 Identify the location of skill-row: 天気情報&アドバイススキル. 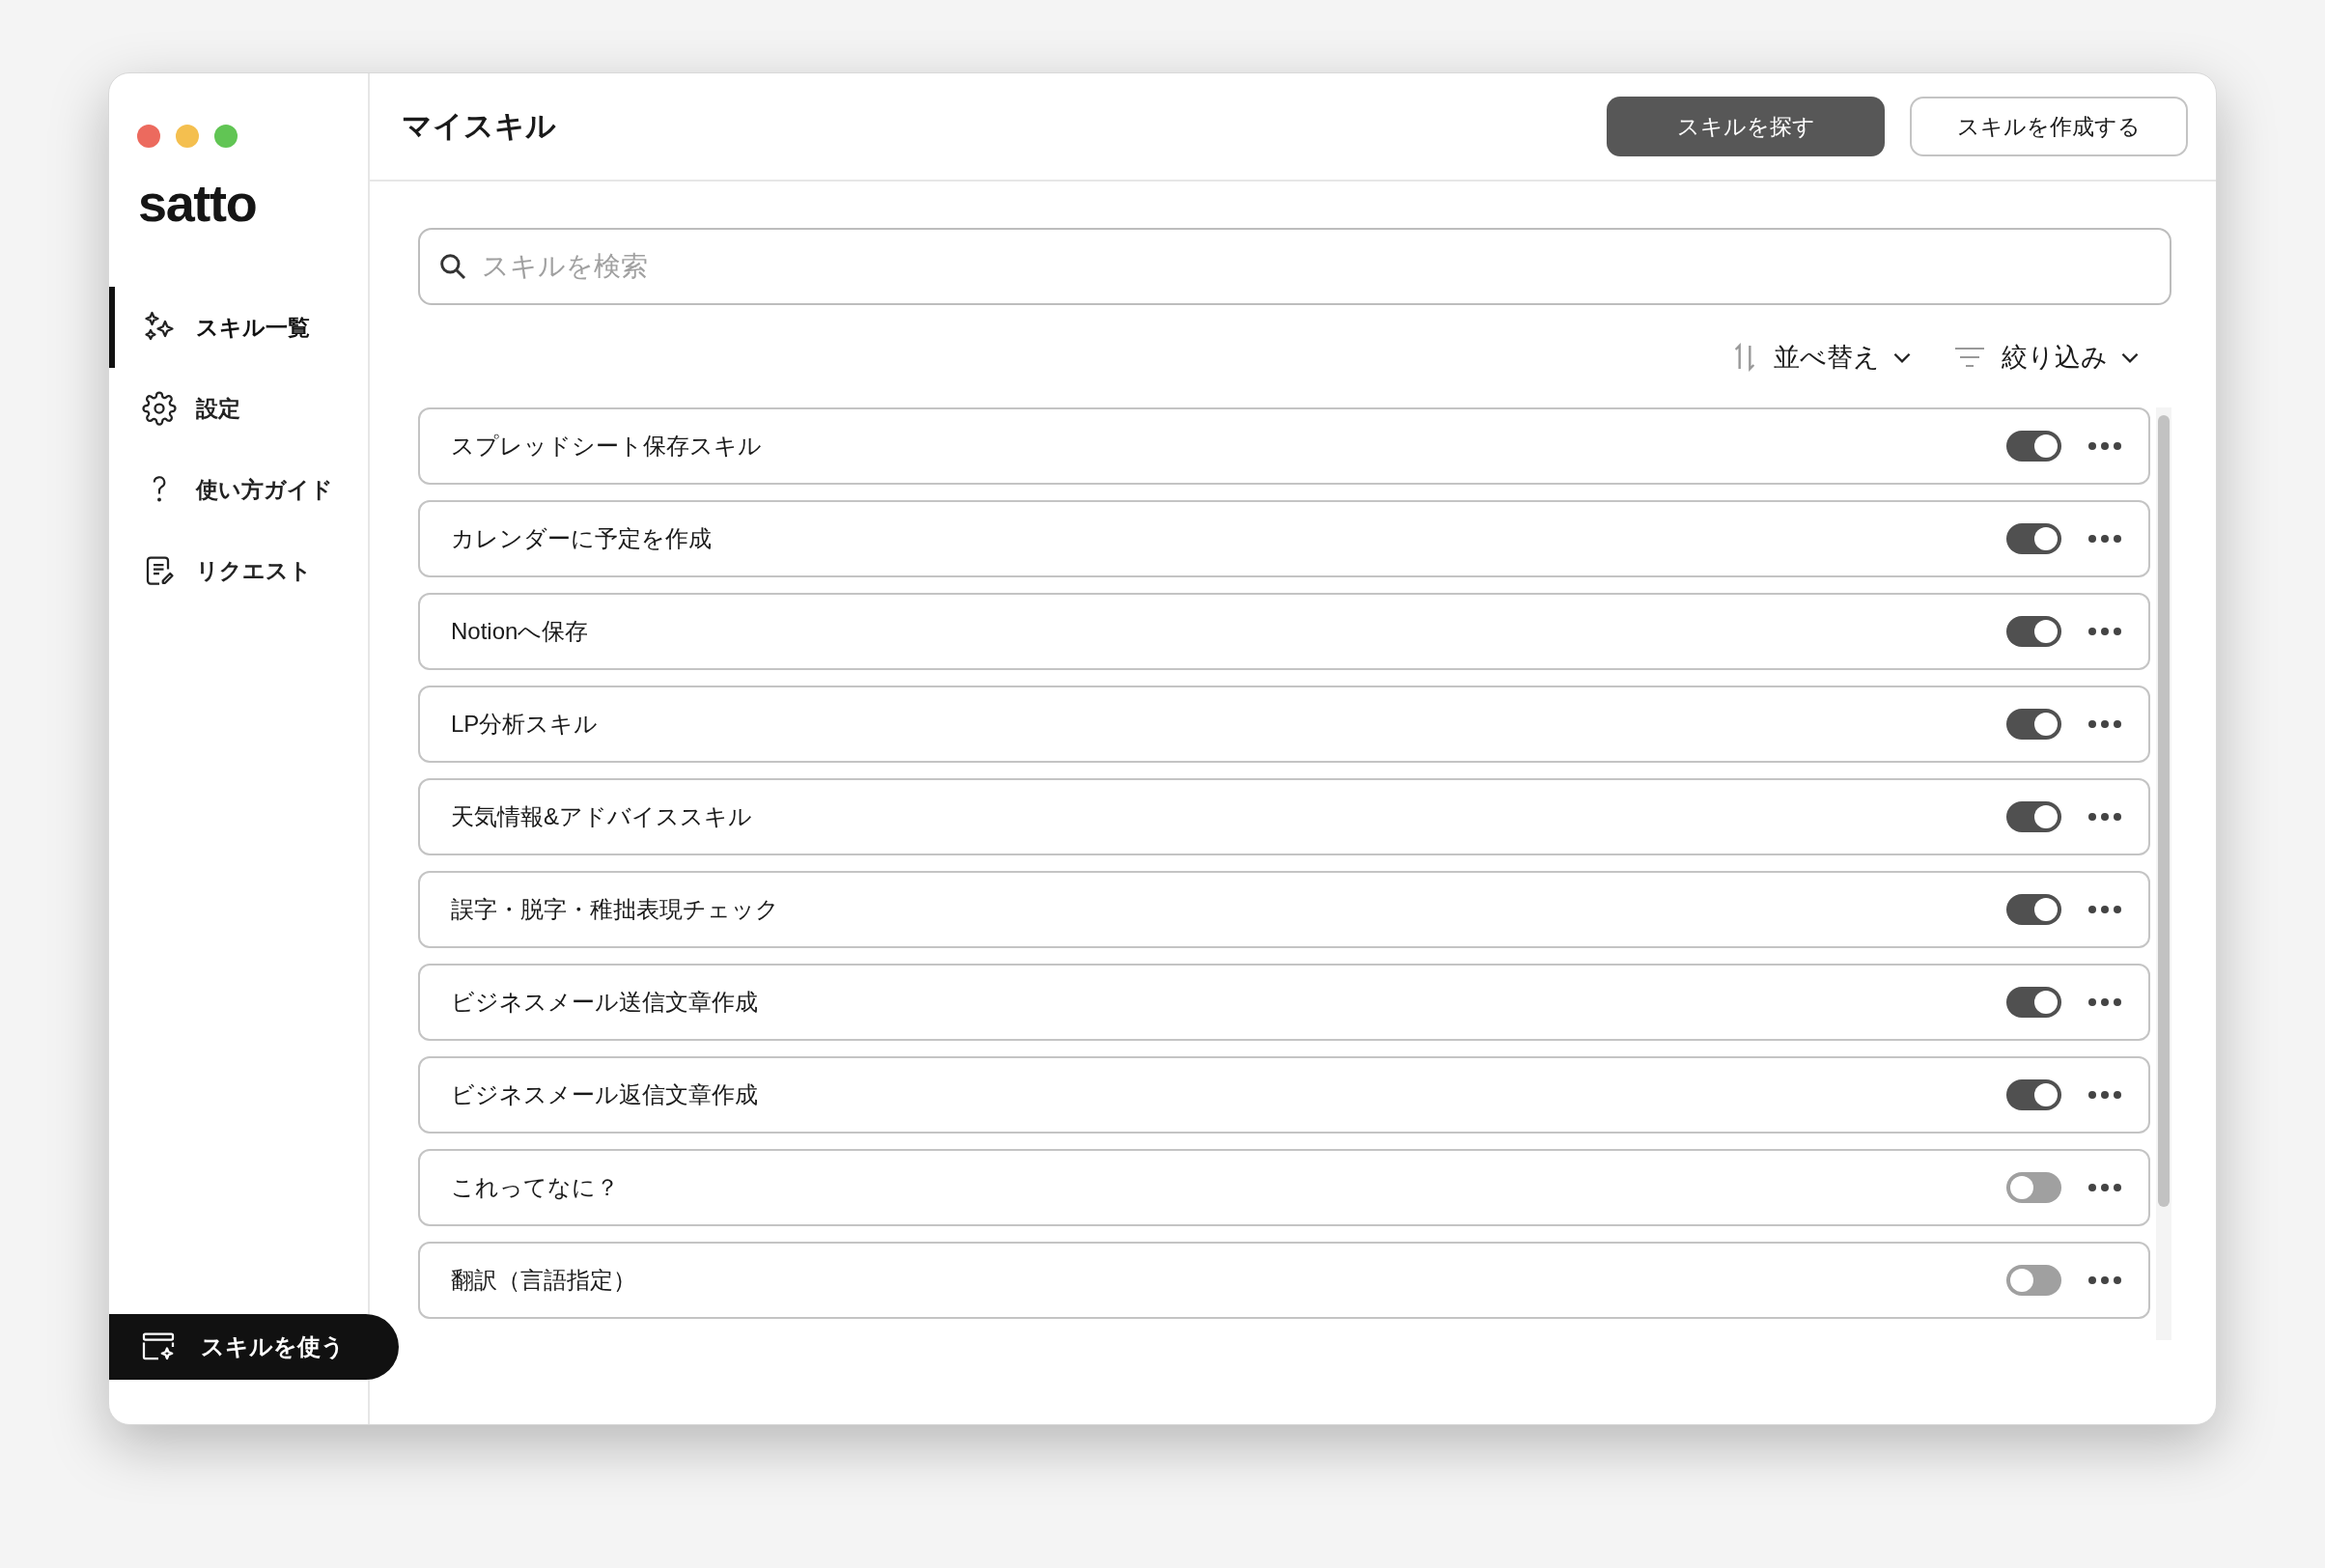
(1284, 817).